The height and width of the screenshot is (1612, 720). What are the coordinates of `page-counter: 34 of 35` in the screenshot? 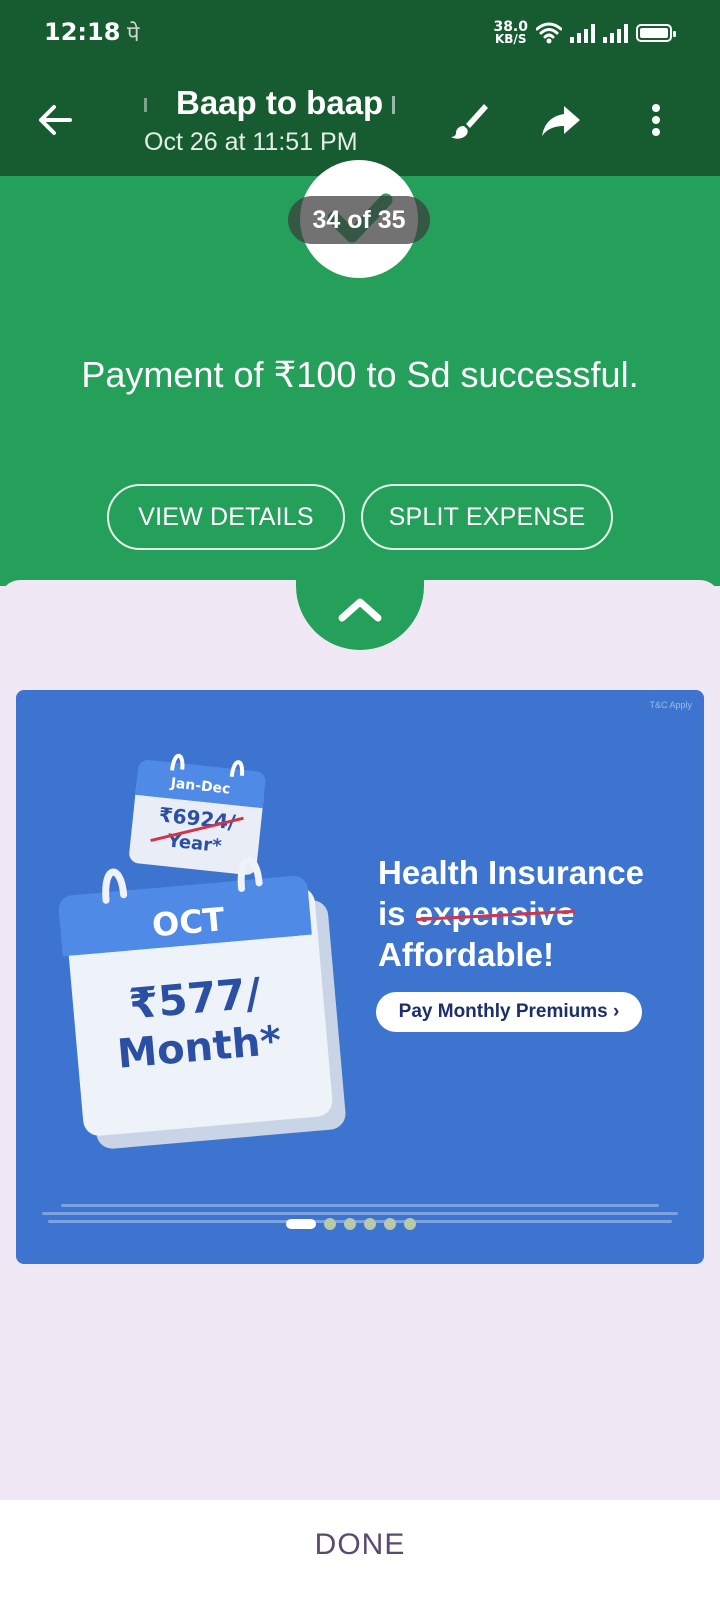 It's located at (359, 220).